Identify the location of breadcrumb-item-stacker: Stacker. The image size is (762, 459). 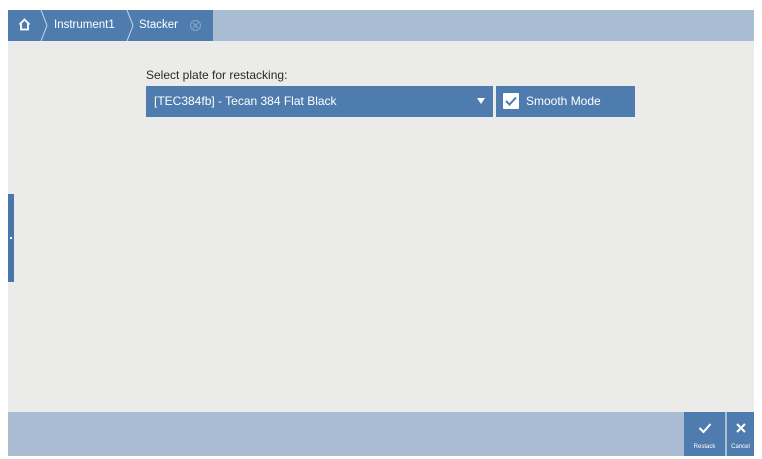
(158, 25).